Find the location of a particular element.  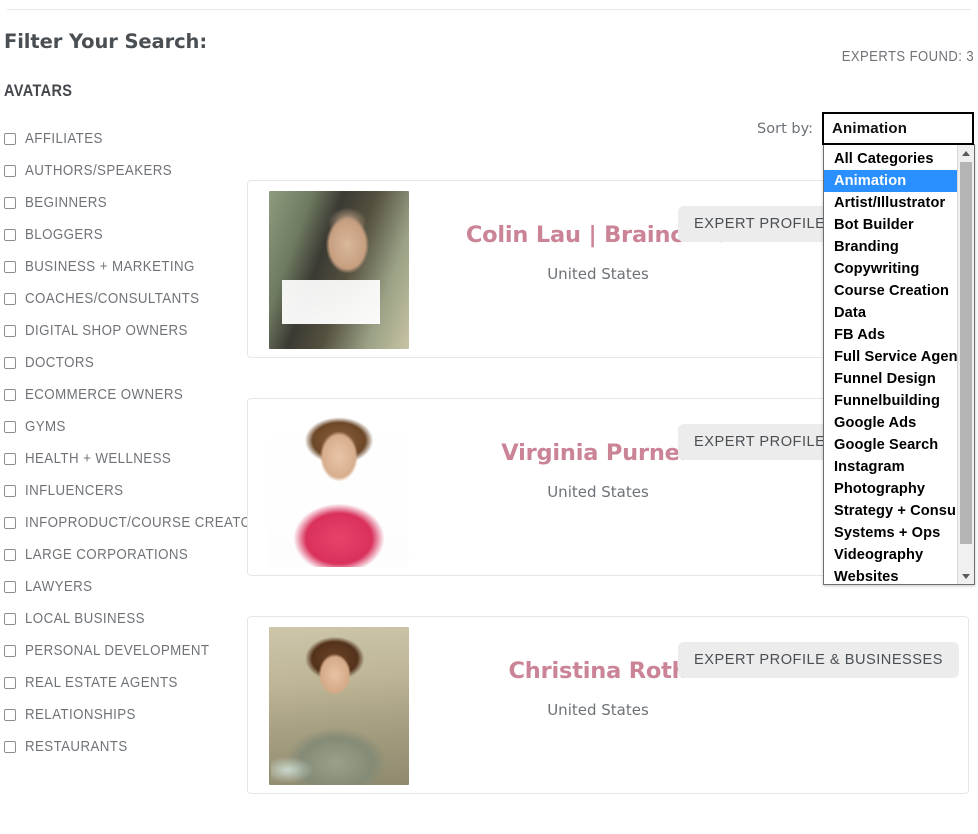

scroll-down-arrow-icon is located at coordinates (966, 576).